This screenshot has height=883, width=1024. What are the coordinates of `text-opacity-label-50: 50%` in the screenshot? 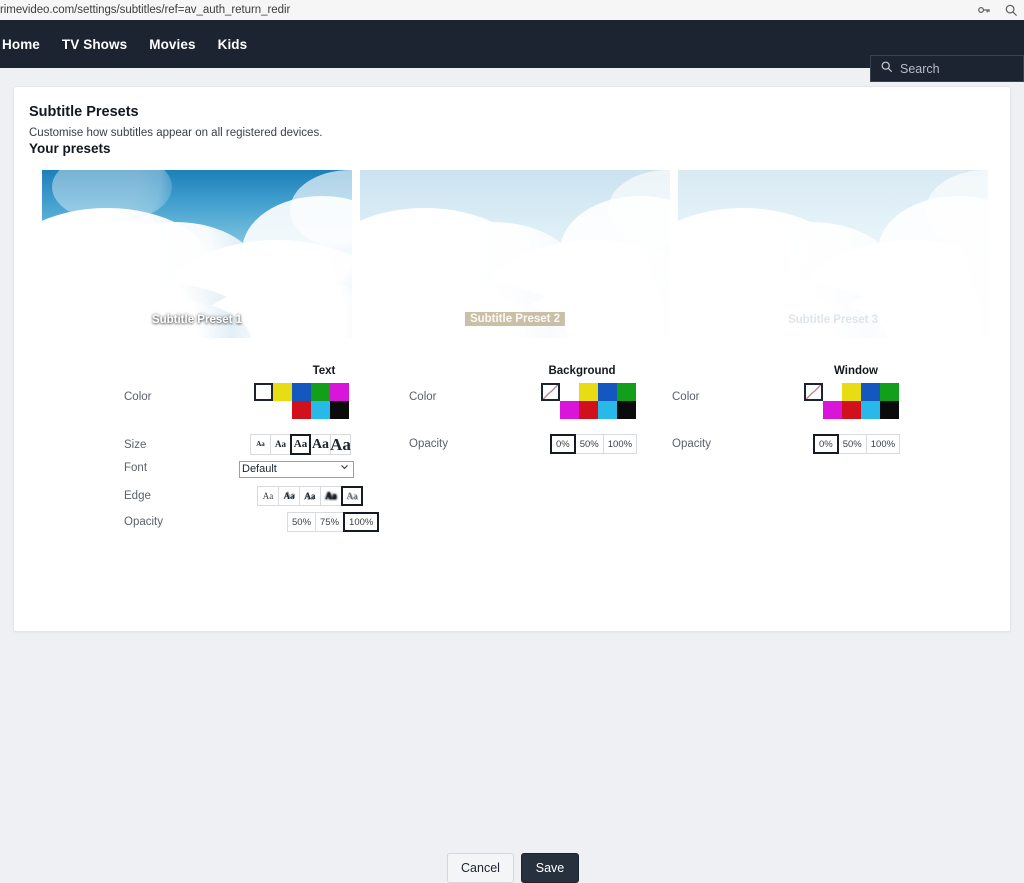 It's located at (302, 522).